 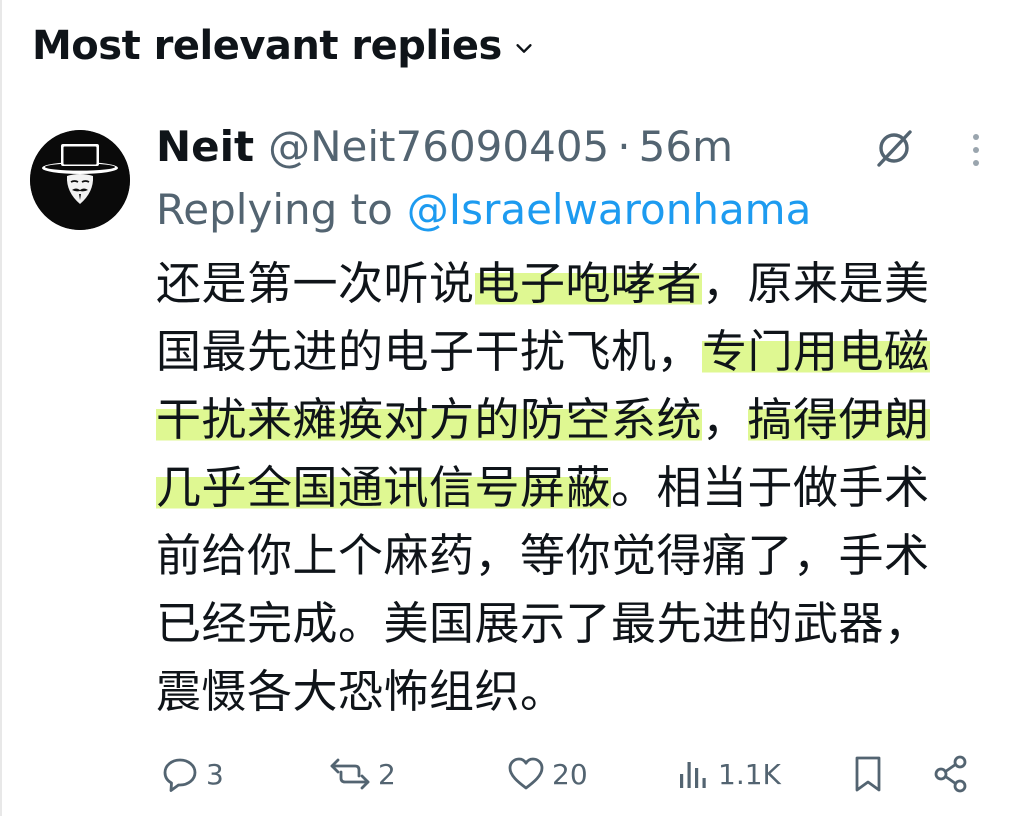 I want to click on repost-icon, so click(x=350, y=774).